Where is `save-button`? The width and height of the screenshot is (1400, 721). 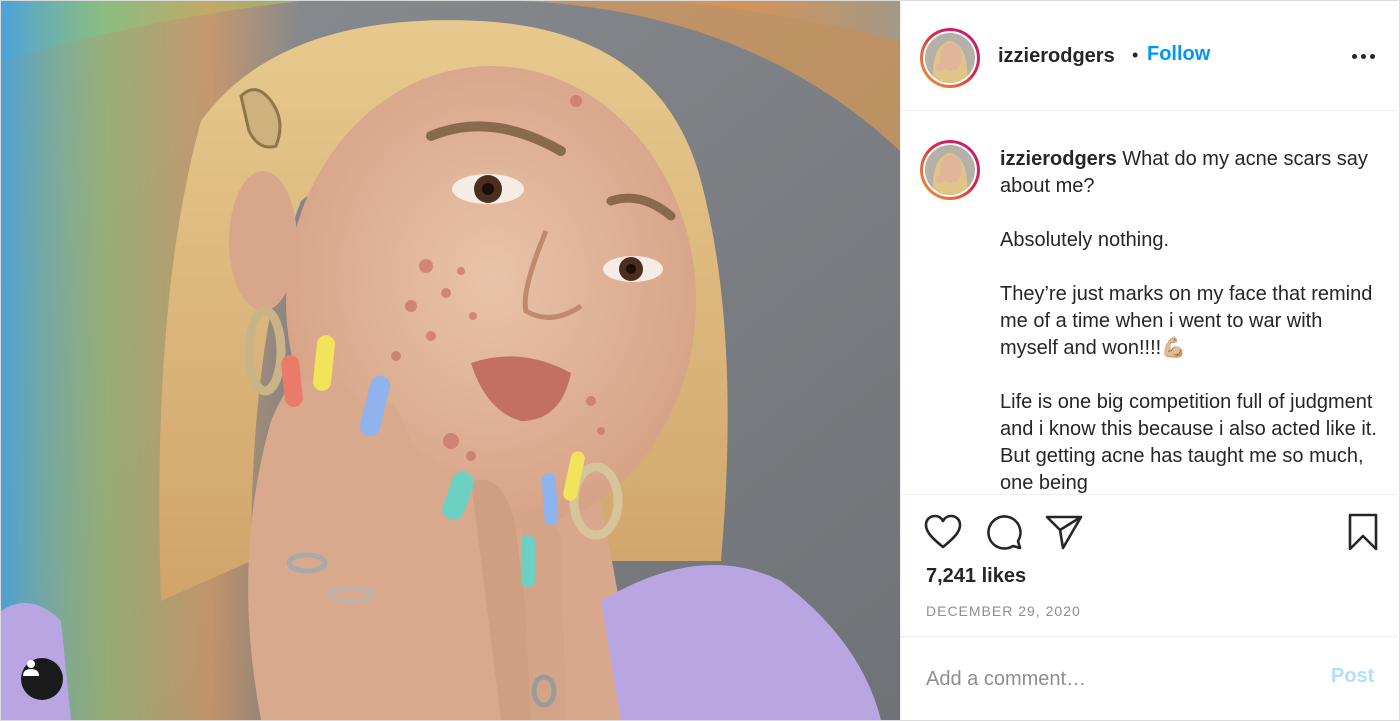
save-button is located at coordinates (1363, 532).